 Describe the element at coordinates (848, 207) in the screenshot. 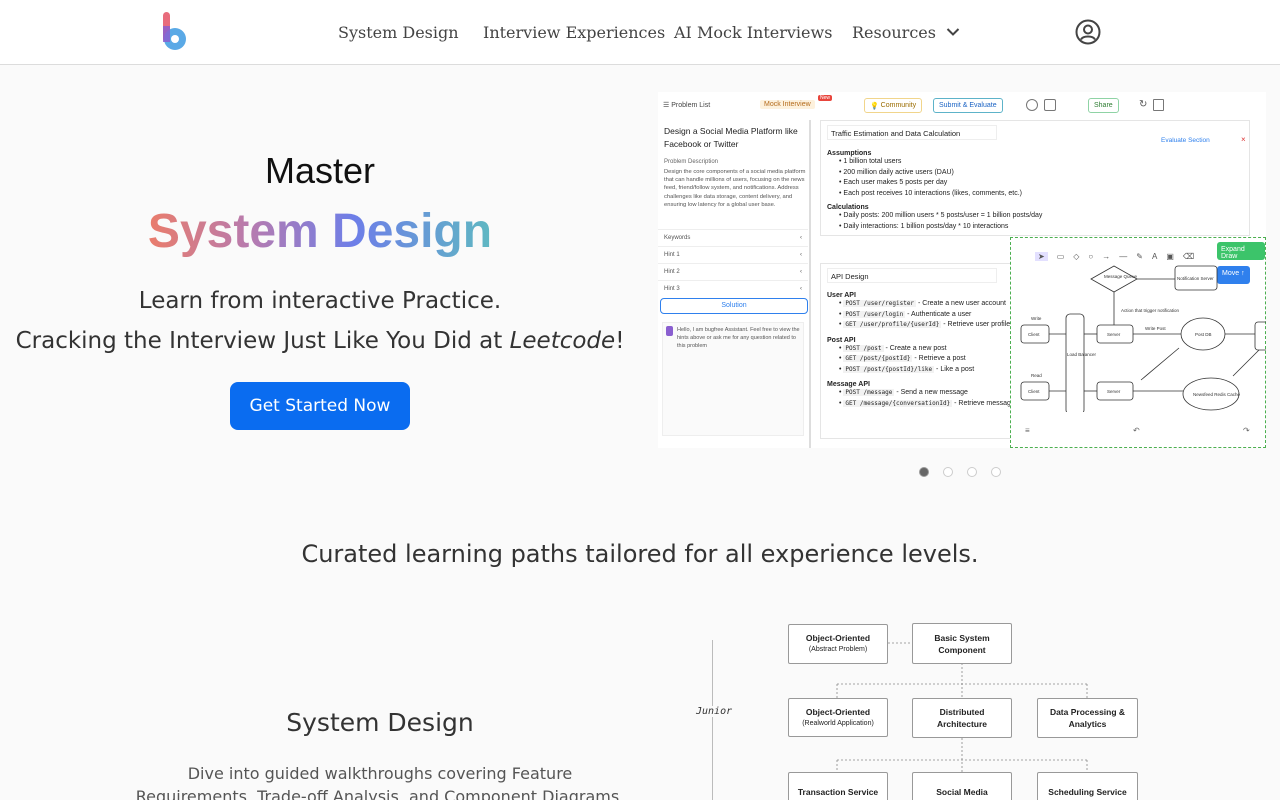

I see `calculations-heading: Calculations` at that location.